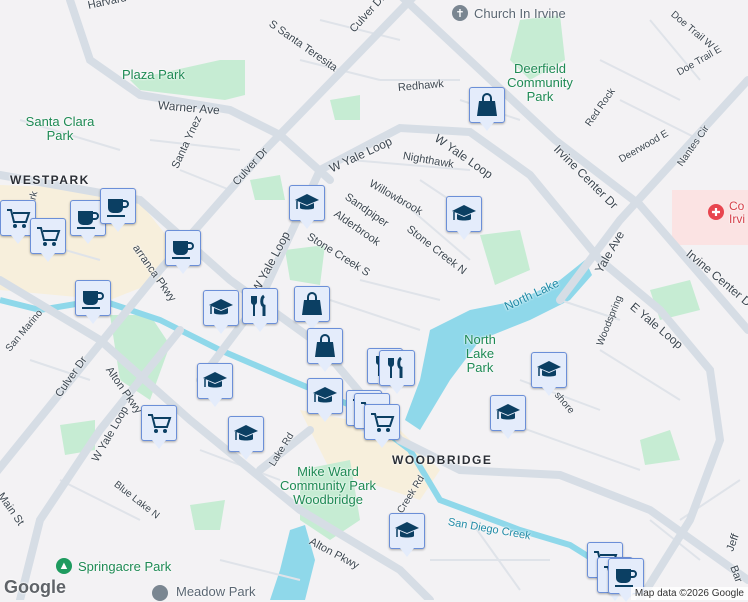 The height and width of the screenshot is (602, 748). I want to click on park-label: Plaza Park, so click(153, 74).